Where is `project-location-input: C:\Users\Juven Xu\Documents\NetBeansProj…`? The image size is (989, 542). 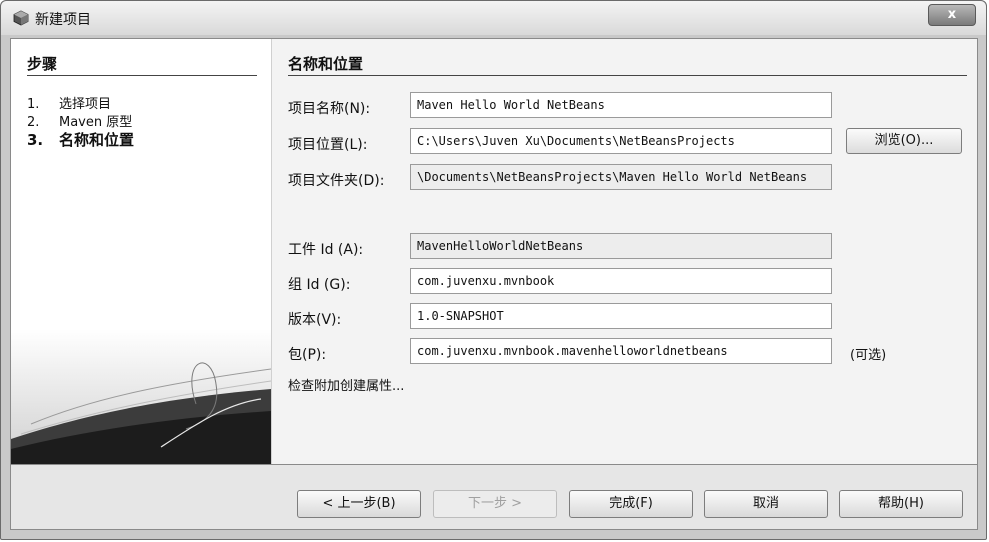
project-location-input: C:\Users\Juven Xu\Documents\NetBeansProj… is located at coordinates (621, 141).